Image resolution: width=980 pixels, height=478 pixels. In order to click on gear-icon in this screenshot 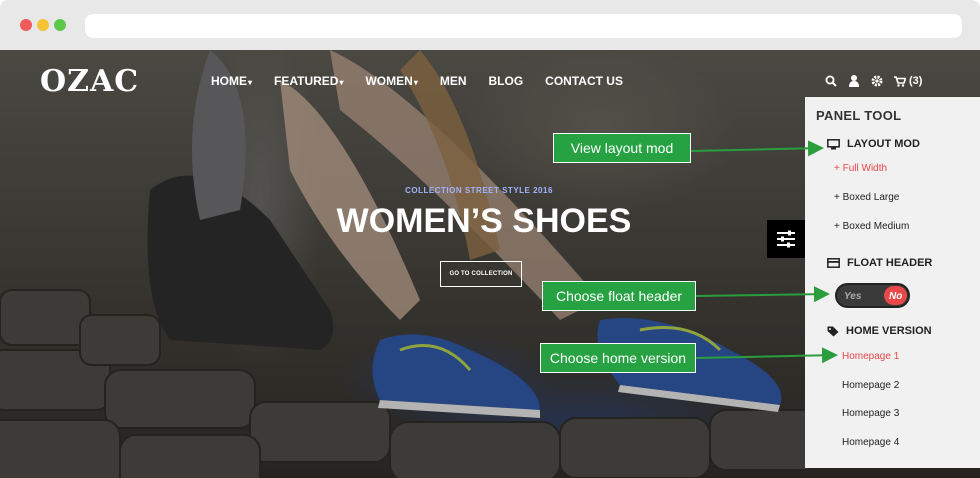, I will do `click(877, 81)`.